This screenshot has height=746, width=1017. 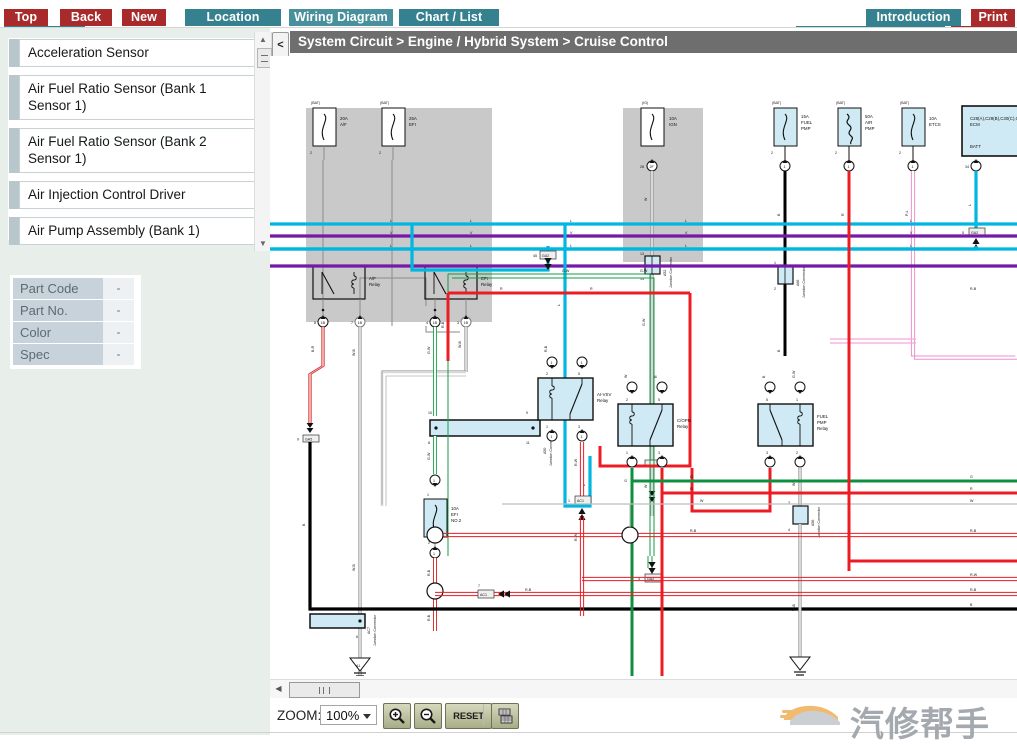 What do you see at coordinates (58, 310) in the screenshot?
I see `part-no-label: Part No.` at bounding box center [58, 310].